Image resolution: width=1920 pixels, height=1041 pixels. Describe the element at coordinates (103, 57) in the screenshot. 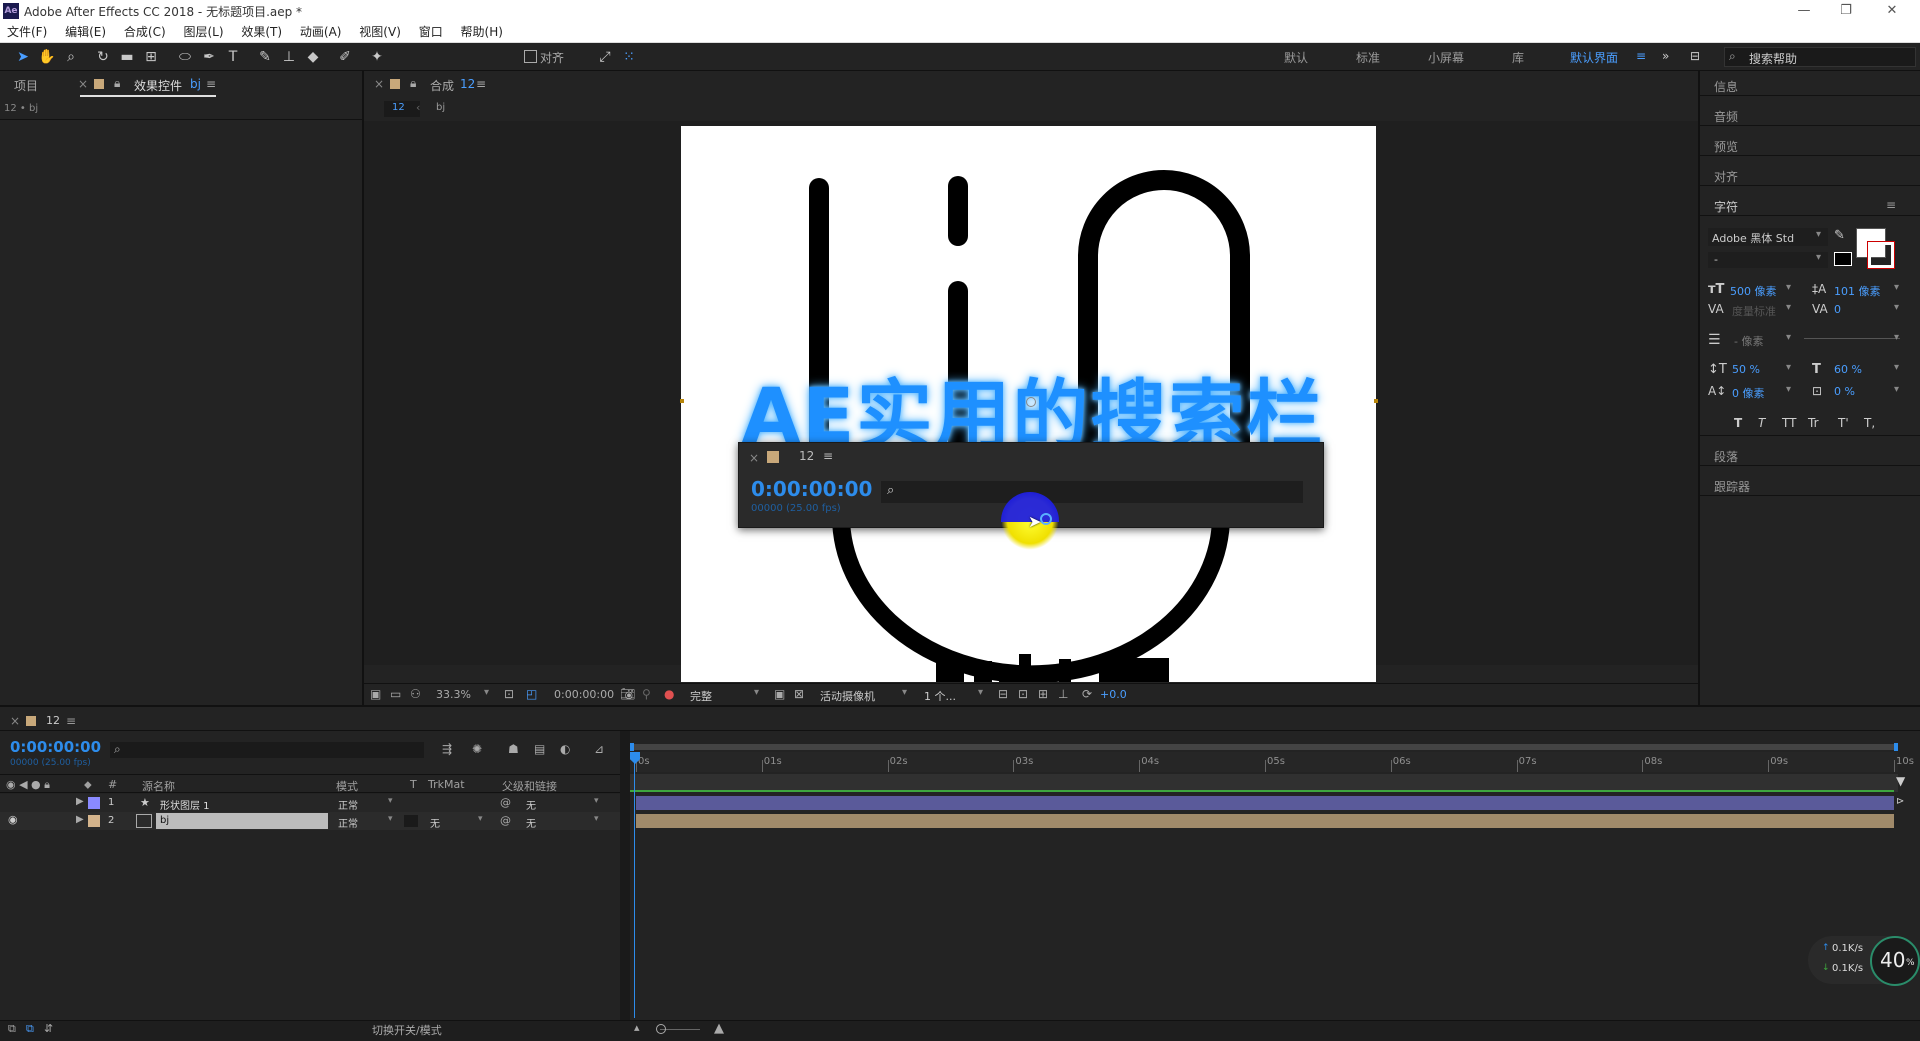

I see `rotate-tool-icon: ↻` at that location.